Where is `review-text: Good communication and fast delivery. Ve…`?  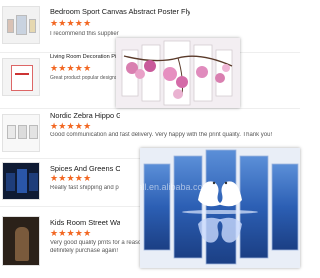 review-text: Good communication and fast delivery. Ve… is located at coordinates (161, 135).